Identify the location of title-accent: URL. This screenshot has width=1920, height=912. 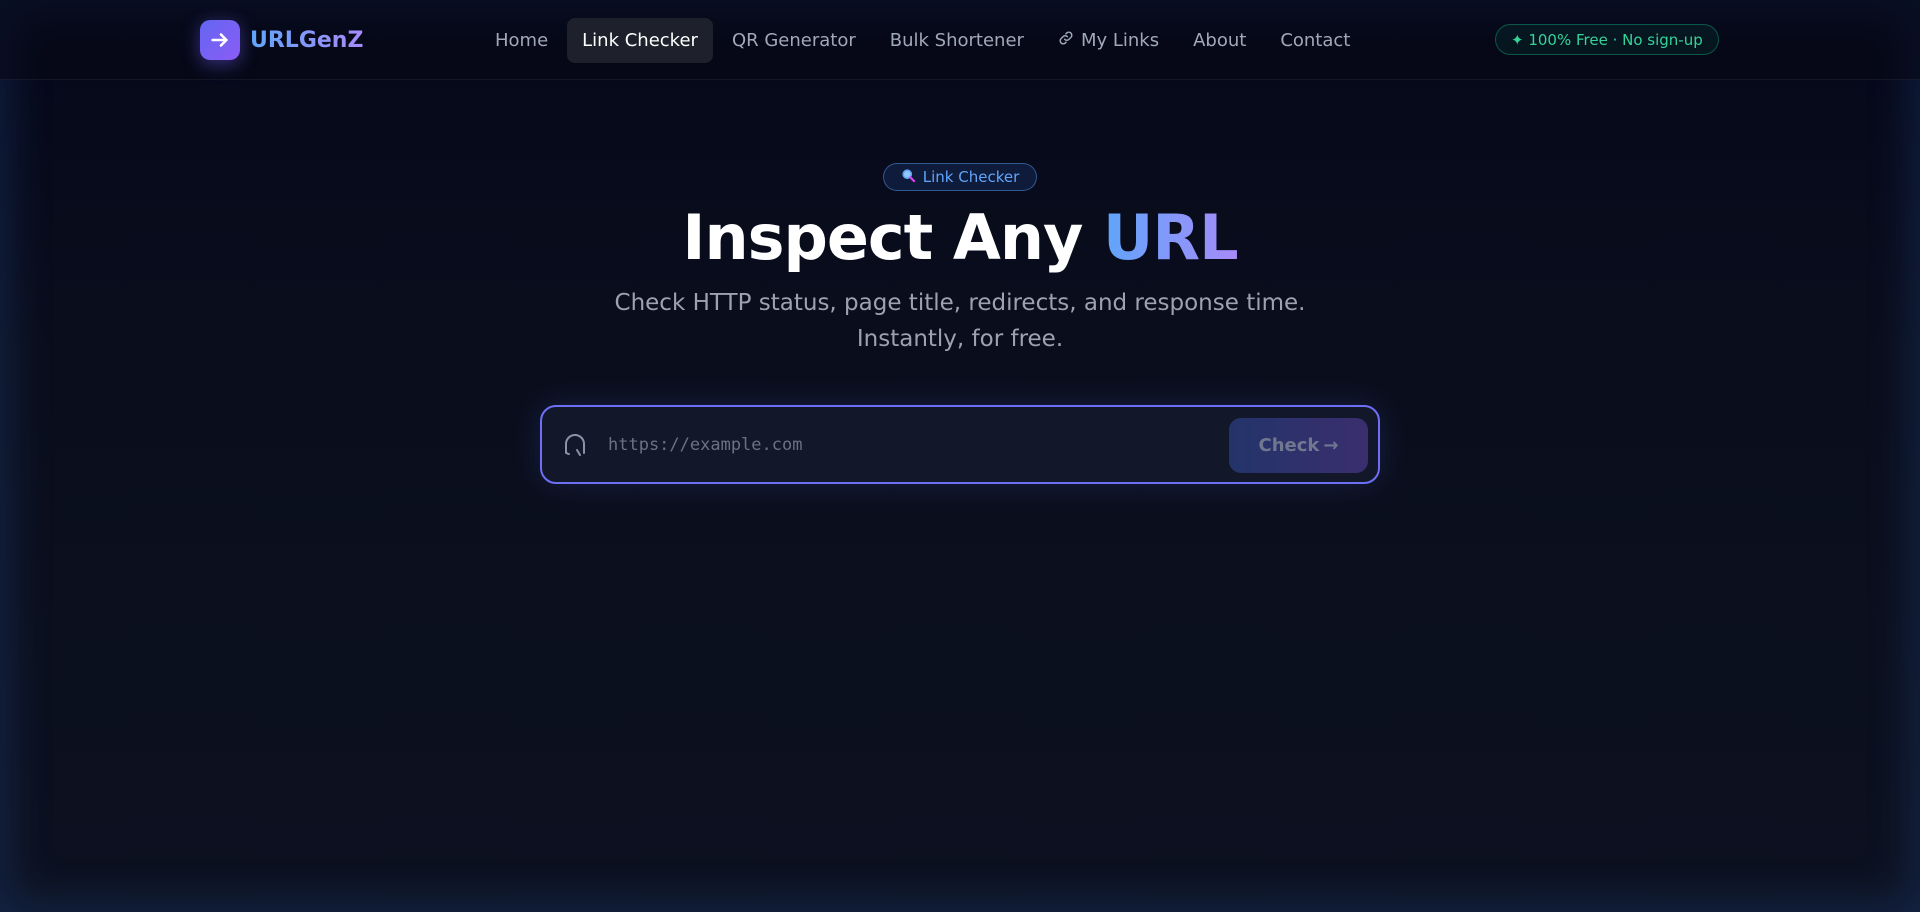
(1171, 237).